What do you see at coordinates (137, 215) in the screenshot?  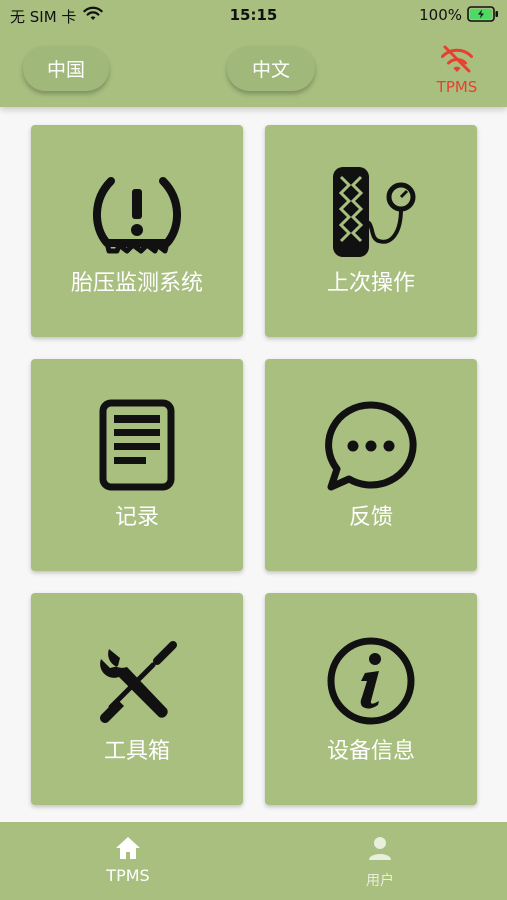 I see `tire-pressure-warning-icon` at bounding box center [137, 215].